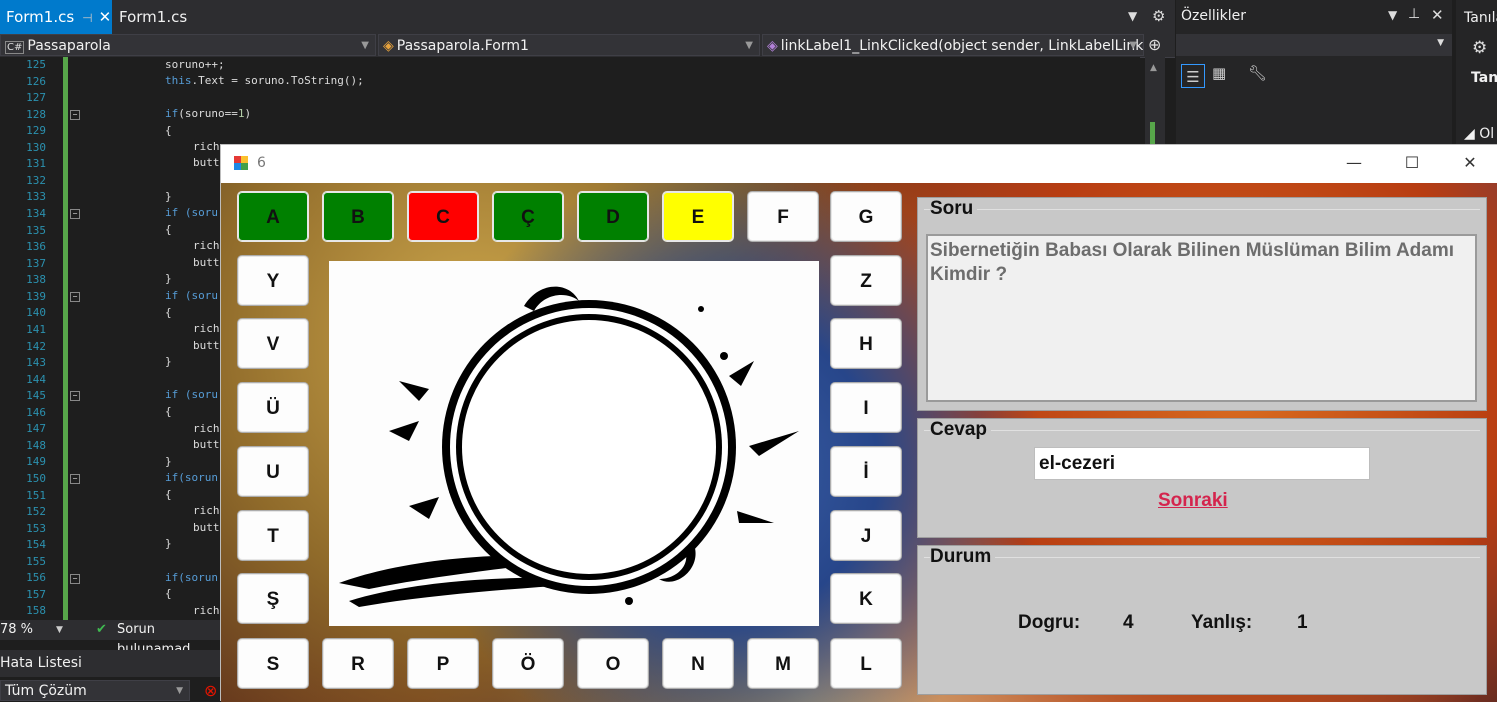 The width and height of the screenshot is (1497, 702). What do you see at coordinates (195, 64) in the screenshot?
I see `code-line: soruno++;` at bounding box center [195, 64].